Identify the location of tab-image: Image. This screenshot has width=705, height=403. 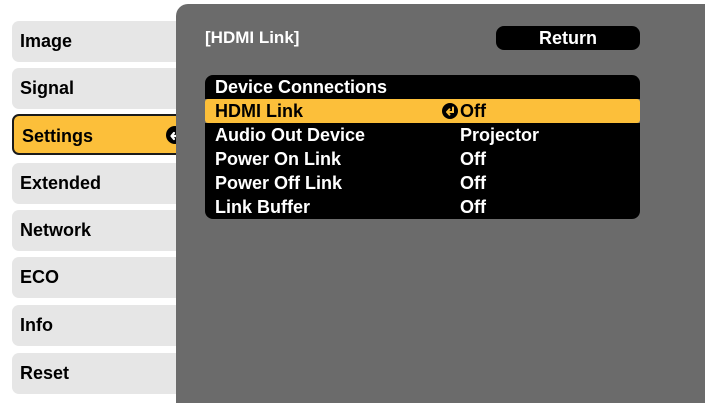
(101, 41).